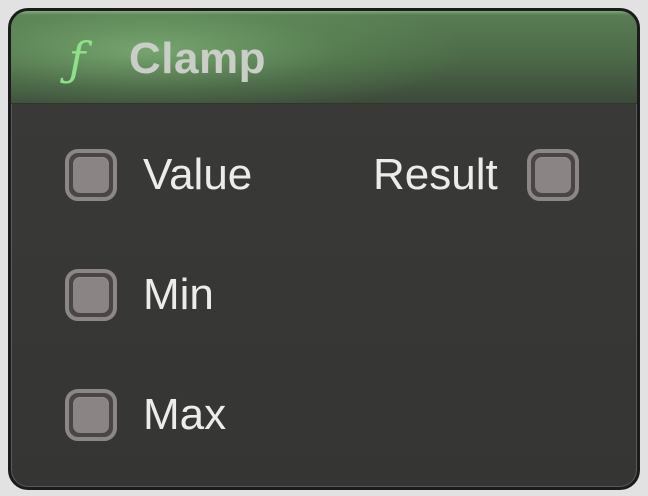 This screenshot has height=496, width=648. I want to click on output-label-result: Result, so click(435, 174).